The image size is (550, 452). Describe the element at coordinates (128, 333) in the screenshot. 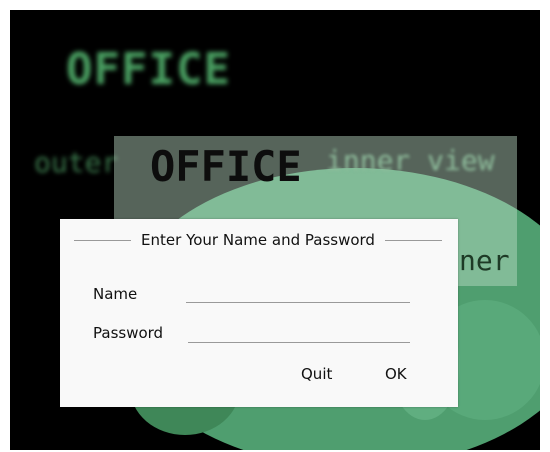

I see `password-label: Password` at that location.